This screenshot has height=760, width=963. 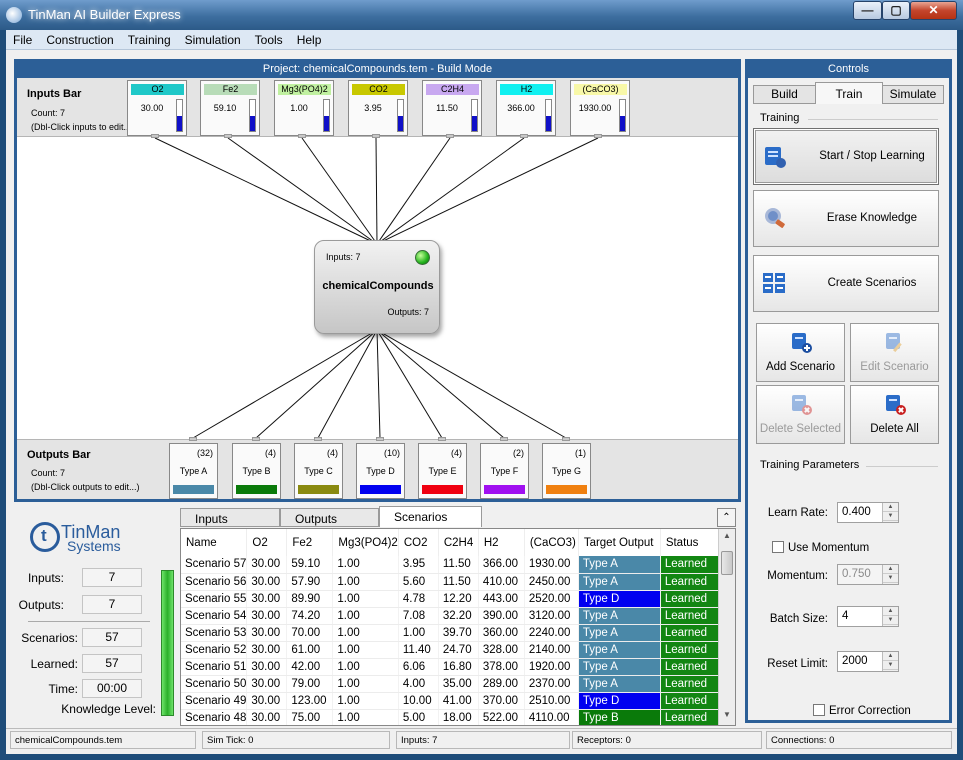 I want to click on table-cell: 378.00, so click(x=501, y=667).